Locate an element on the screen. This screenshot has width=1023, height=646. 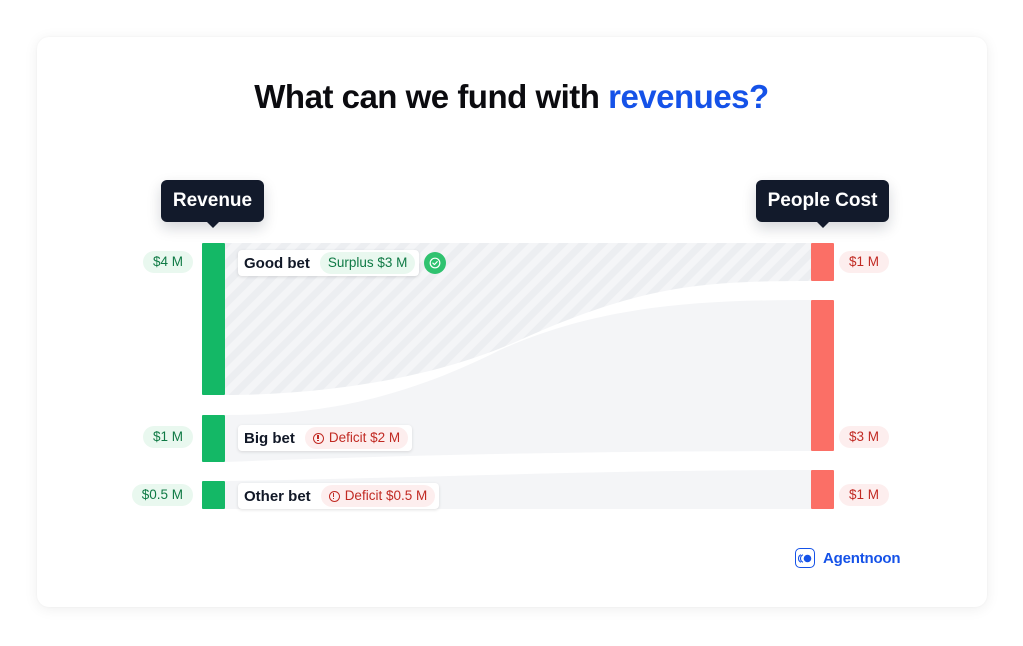
surplus-text: Surplus $3 M is located at coordinates (367, 262).